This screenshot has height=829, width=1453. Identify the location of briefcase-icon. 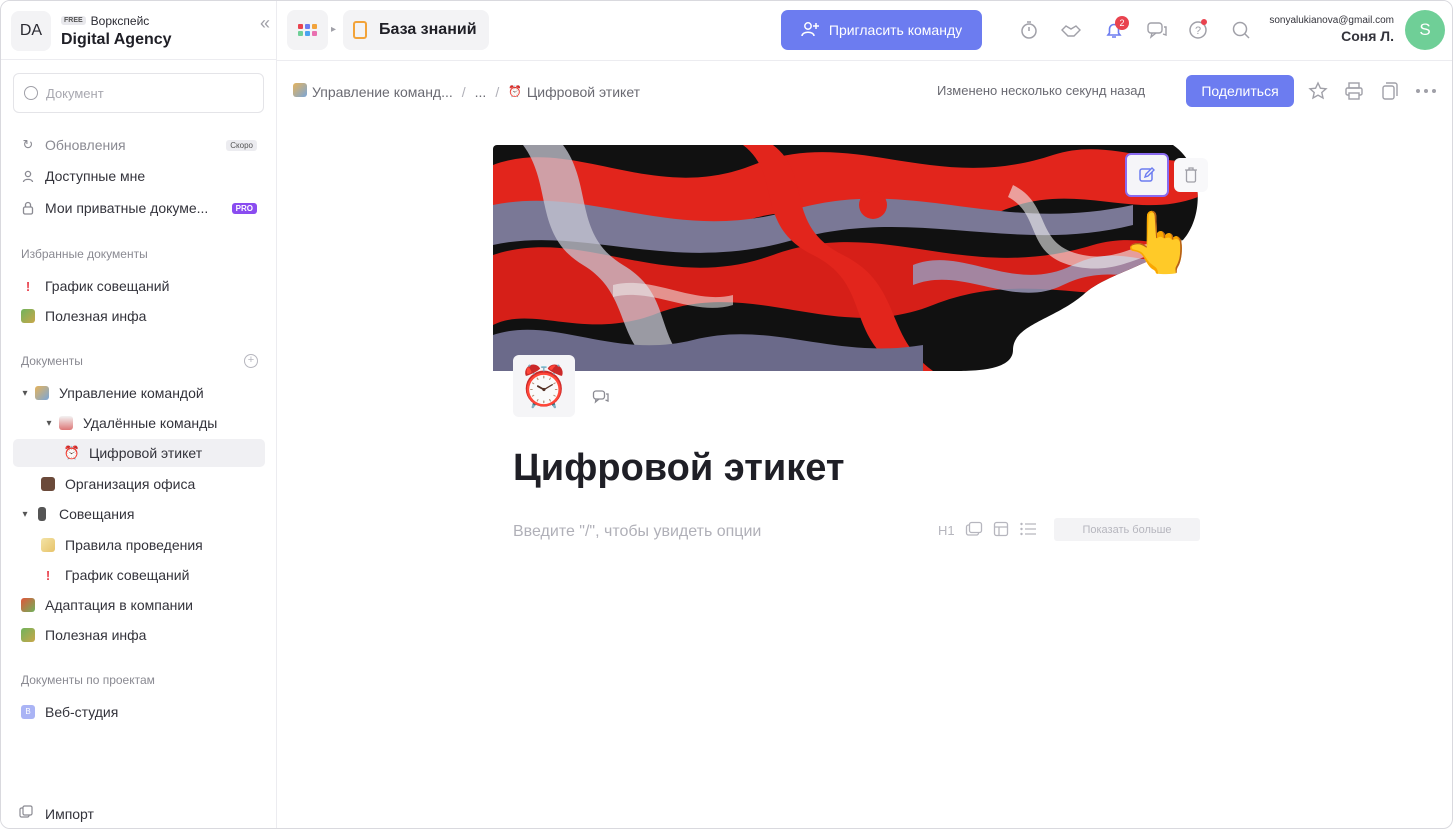
(48, 484).